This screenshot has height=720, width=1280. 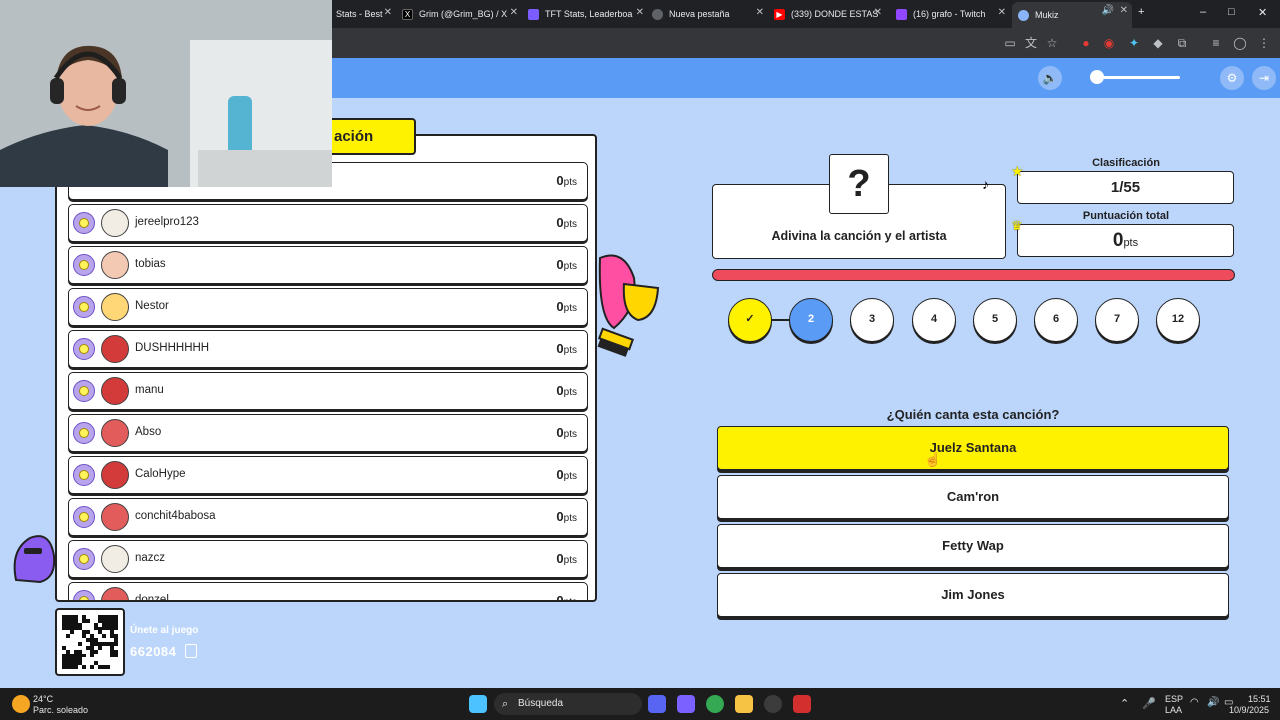 I want to click on tab-title: Stats - Best, so click(x=359, y=14).